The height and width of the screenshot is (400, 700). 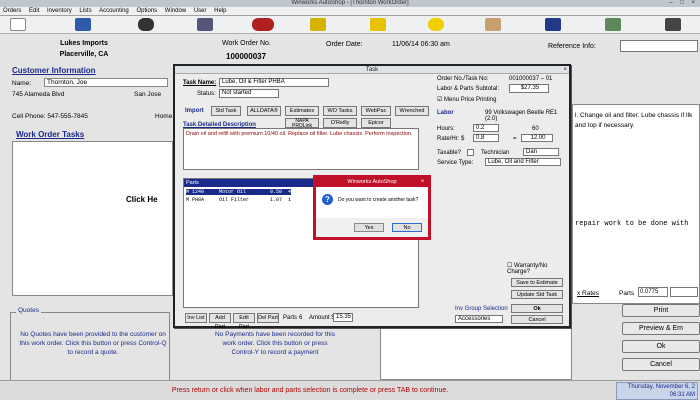 I want to click on napa-prolink-button: NAPA PROLink, so click(x=302, y=123).